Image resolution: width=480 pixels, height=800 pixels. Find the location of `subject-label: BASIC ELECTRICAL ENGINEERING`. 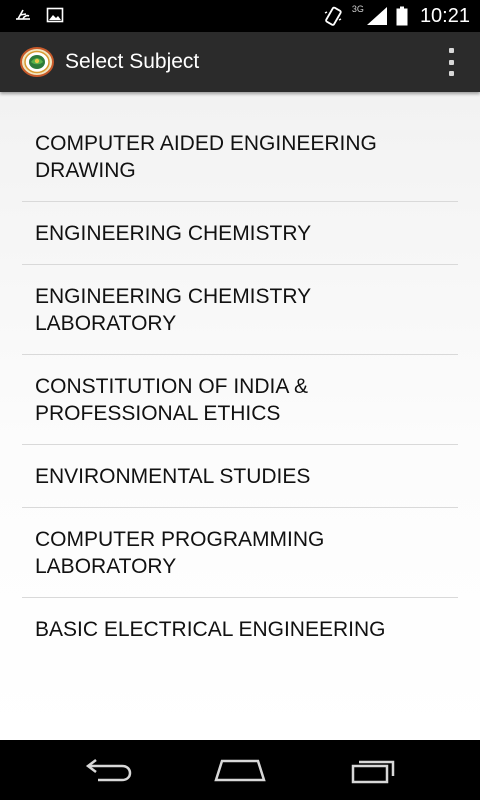

subject-label: BASIC ELECTRICAL ENGINEERING is located at coordinates (210, 629).